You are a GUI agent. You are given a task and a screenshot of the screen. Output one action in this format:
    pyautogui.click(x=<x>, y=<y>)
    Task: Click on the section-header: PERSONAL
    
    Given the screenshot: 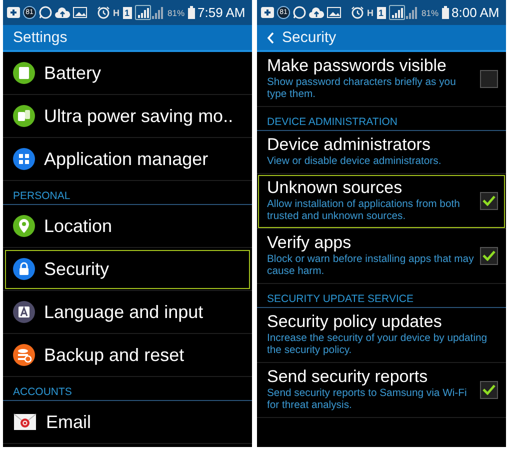 What is the action you would take?
    pyautogui.click(x=127, y=193)
    